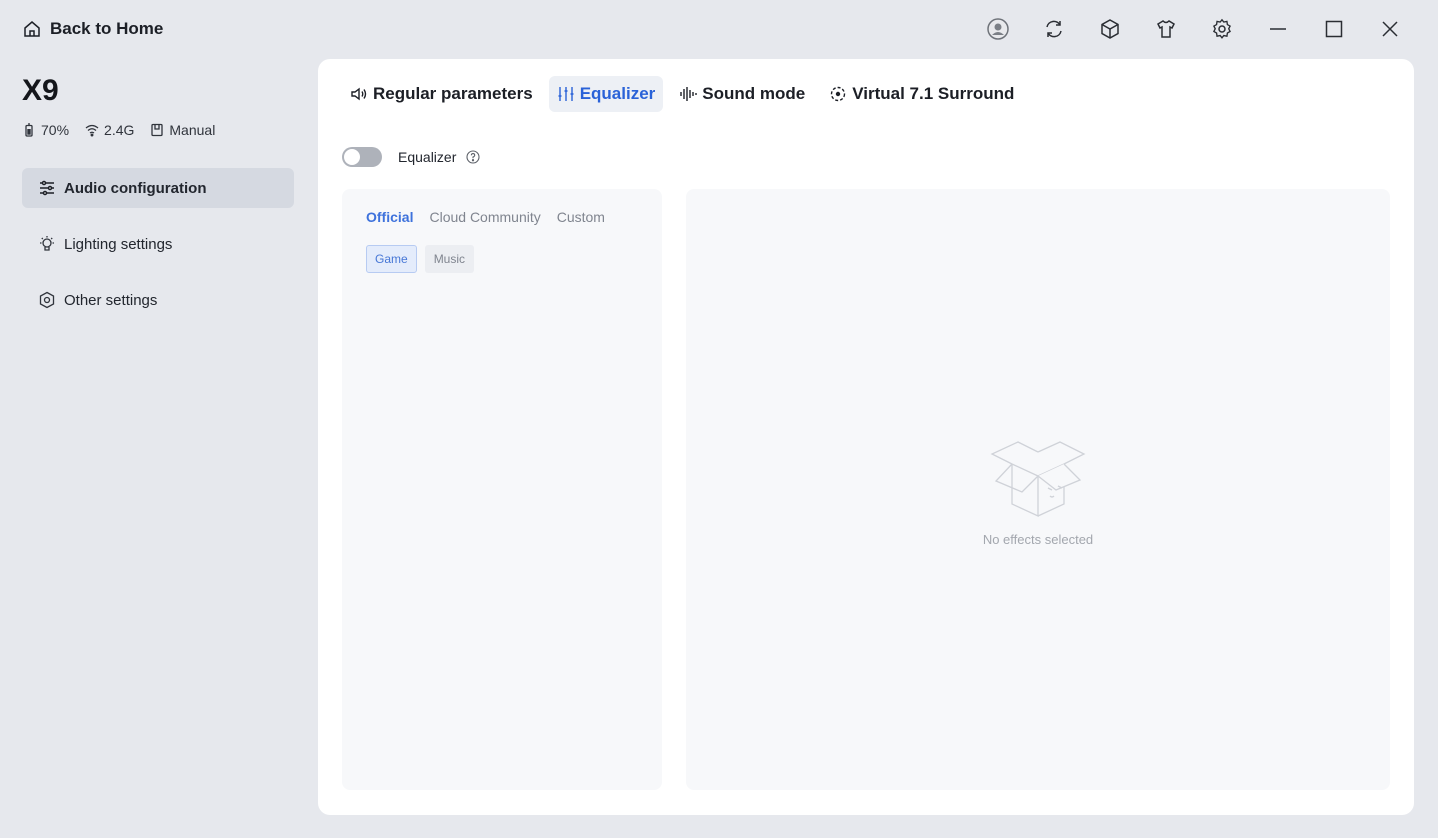  I want to click on equalizer-toggle, so click(362, 157).